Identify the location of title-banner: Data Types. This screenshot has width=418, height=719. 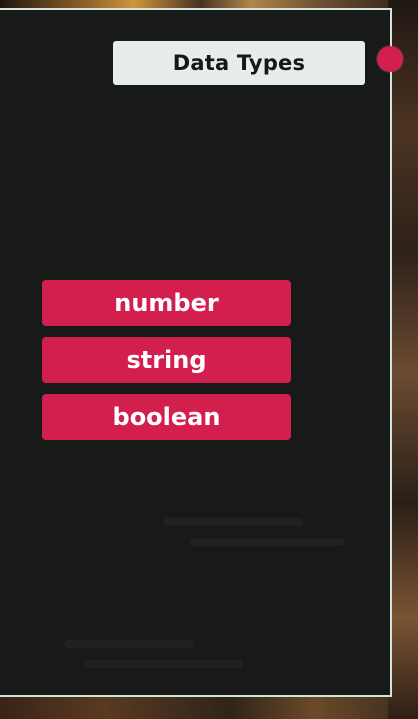
(239, 63).